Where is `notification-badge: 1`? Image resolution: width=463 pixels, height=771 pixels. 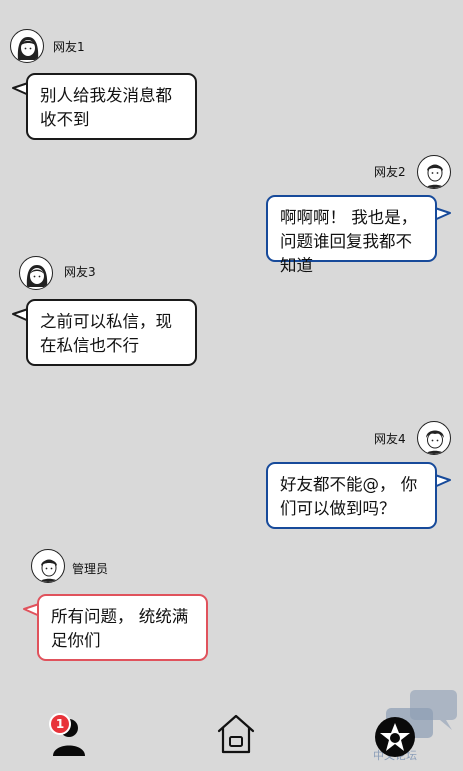 notification-badge: 1 is located at coordinates (60, 724).